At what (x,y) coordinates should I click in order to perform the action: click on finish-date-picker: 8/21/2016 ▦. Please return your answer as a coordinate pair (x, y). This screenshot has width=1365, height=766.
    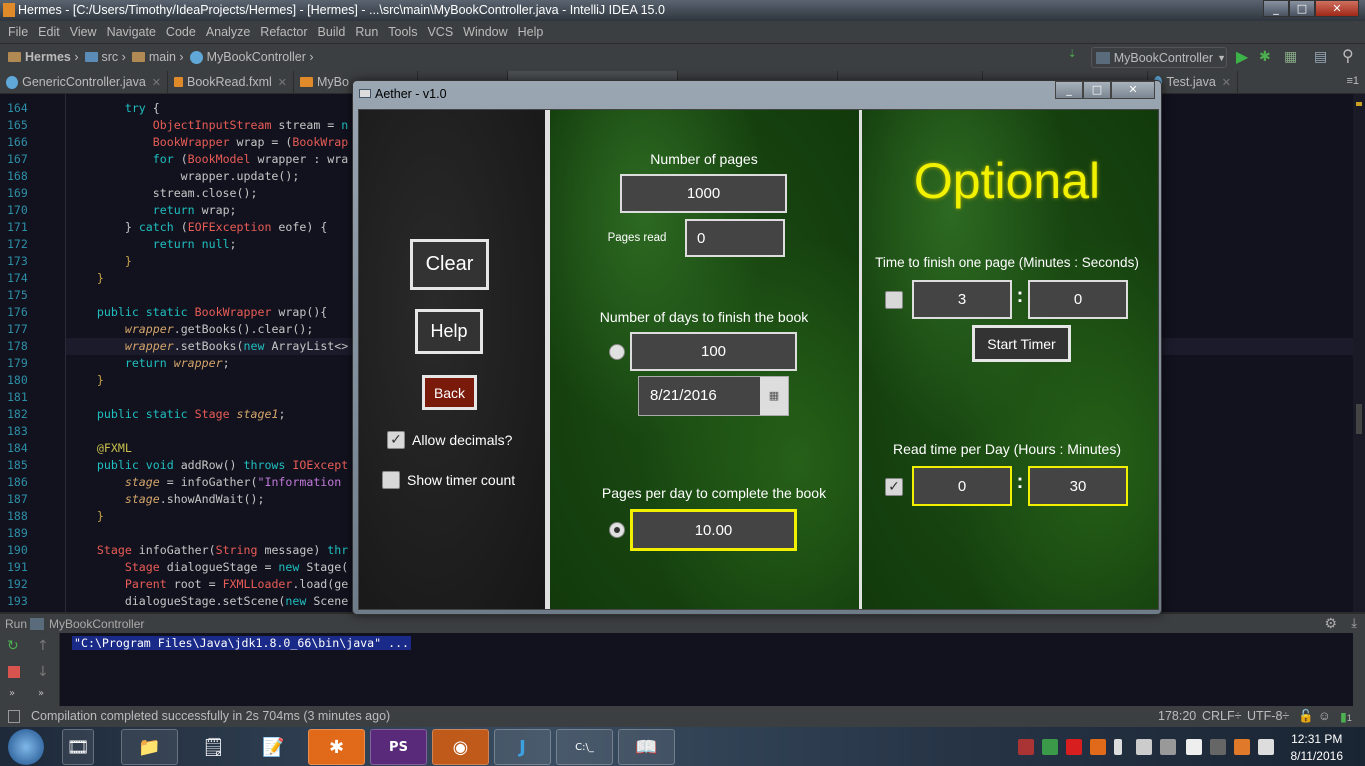
    Looking at the image, I should click on (713, 396).